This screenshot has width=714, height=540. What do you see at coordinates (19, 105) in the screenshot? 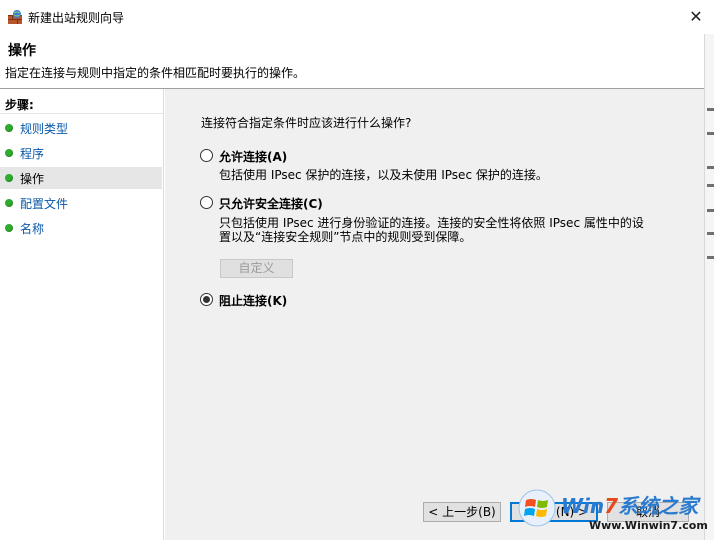
I see `steps-label: 步骤:` at bounding box center [19, 105].